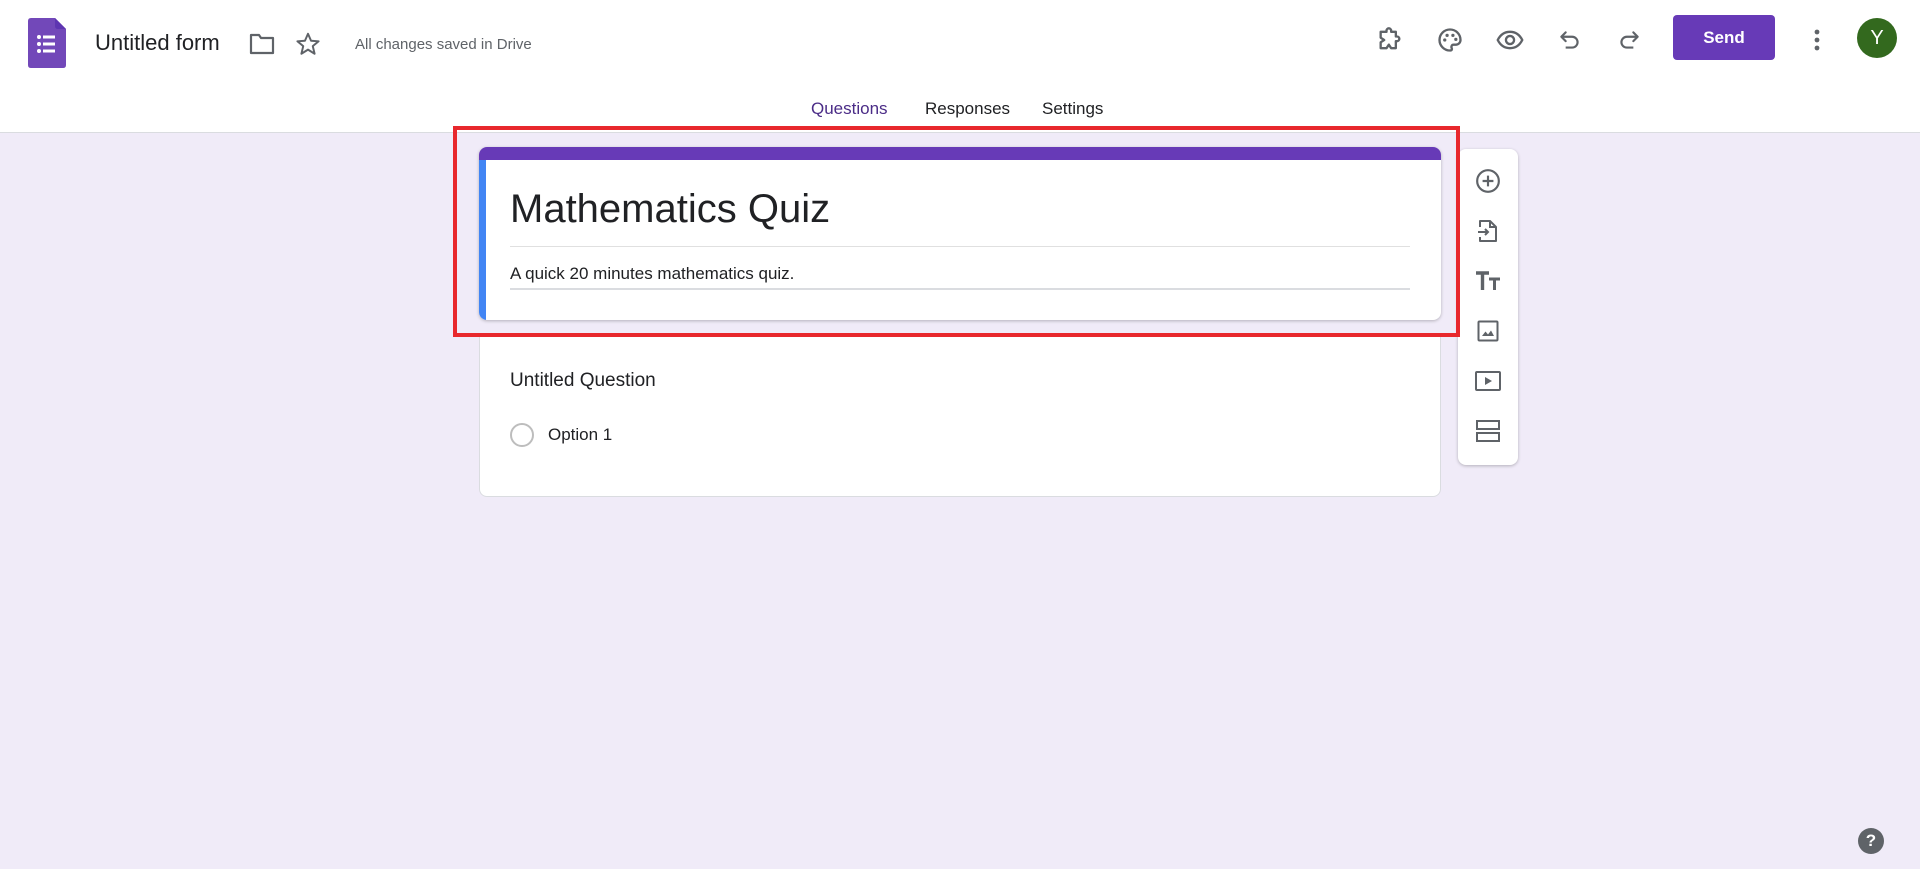 The width and height of the screenshot is (1920, 869). What do you see at coordinates (1390, 40) in the screenshot?
I see `addon-icon` at bounding box center [1390, 40].